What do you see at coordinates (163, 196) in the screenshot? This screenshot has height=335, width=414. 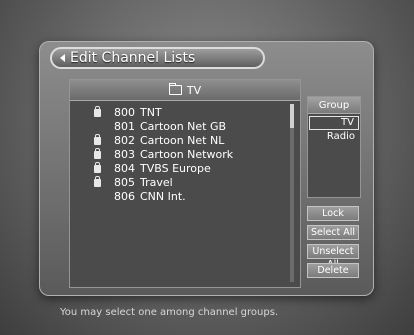 I see `channel-name: CNN Int.` at bounding box center [163, 196].